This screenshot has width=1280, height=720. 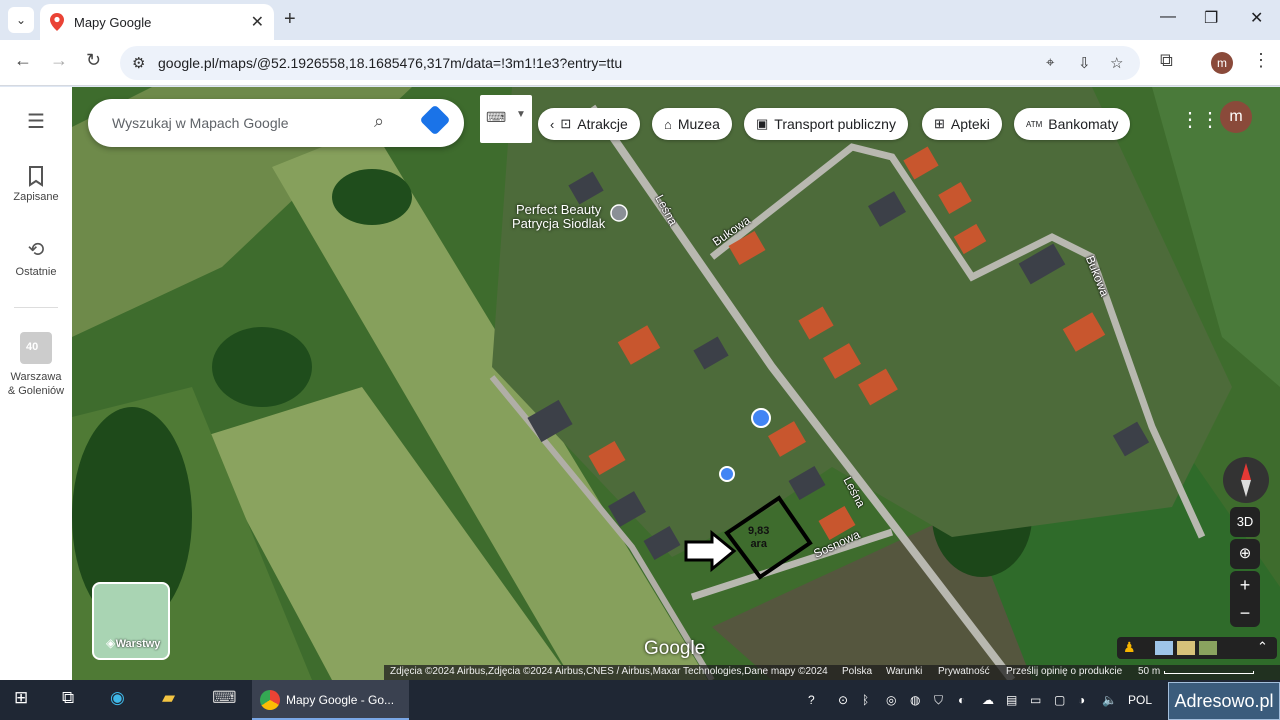 What do you see at coordinates (811, 700) in the screenshot?
I see `tray-help-icon: ?` at bounding box center [811, 700].